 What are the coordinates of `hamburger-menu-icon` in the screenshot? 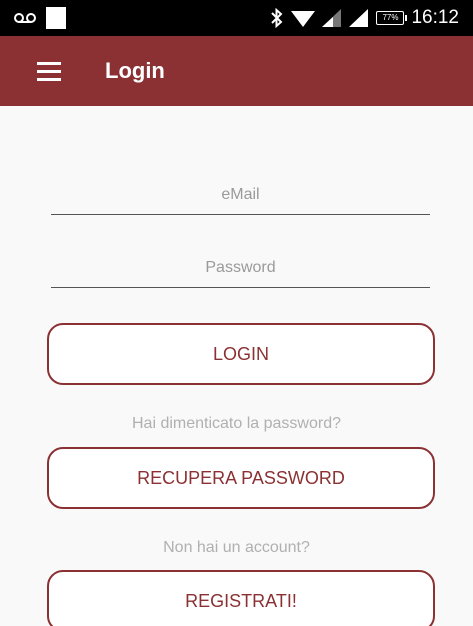 It's located at (49, 71).